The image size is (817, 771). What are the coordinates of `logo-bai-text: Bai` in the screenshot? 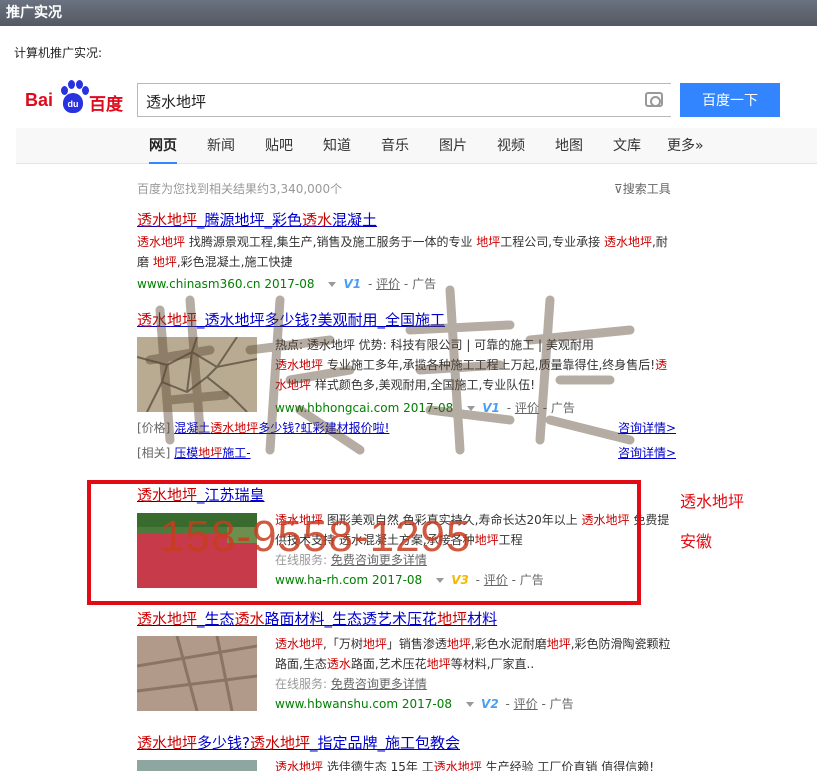 It's located at (39, 100).